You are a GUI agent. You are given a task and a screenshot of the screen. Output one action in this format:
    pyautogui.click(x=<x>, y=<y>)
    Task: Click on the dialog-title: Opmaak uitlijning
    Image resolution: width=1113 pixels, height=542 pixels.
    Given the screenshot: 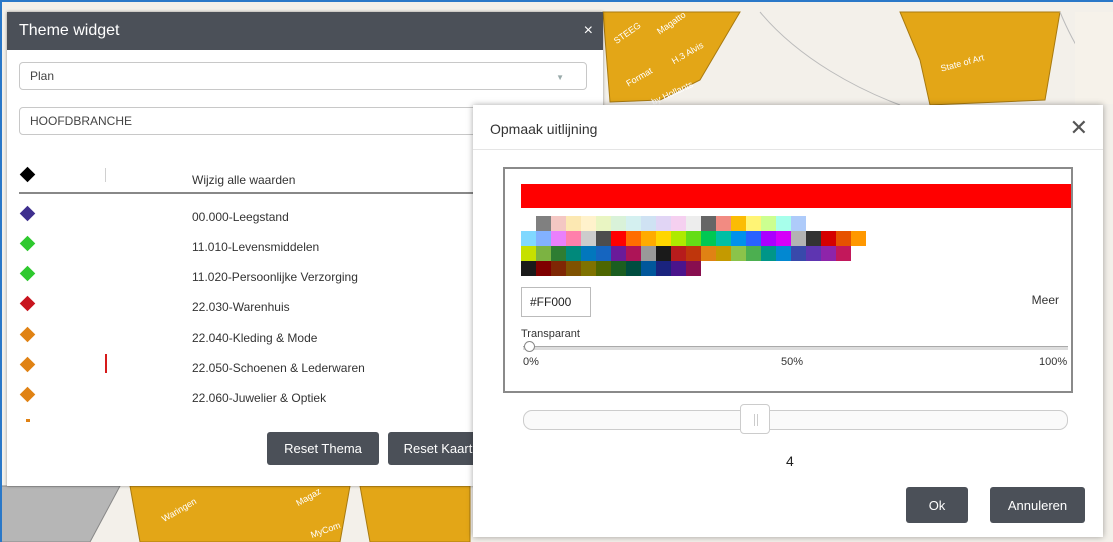 What is the action you would take?
    pyautogui.click(x=544, y=129)
    